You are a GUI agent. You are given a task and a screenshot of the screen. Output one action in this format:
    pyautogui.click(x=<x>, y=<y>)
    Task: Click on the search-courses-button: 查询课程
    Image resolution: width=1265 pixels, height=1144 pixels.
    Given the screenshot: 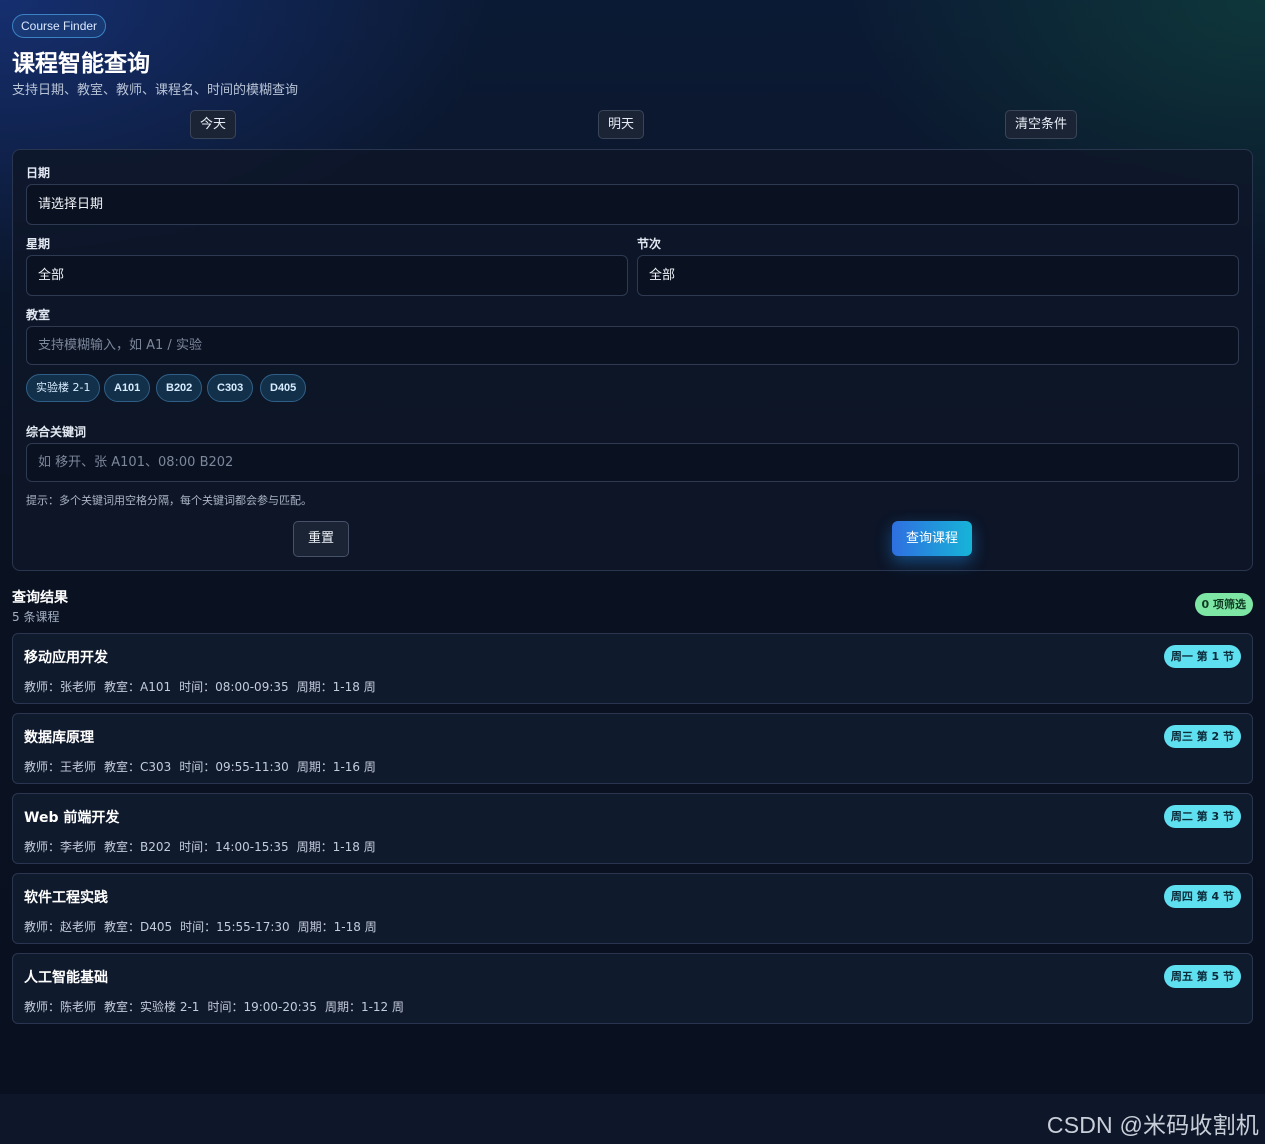 What is the action you would take?
    pyautogui.click(x=932, y=538)
    